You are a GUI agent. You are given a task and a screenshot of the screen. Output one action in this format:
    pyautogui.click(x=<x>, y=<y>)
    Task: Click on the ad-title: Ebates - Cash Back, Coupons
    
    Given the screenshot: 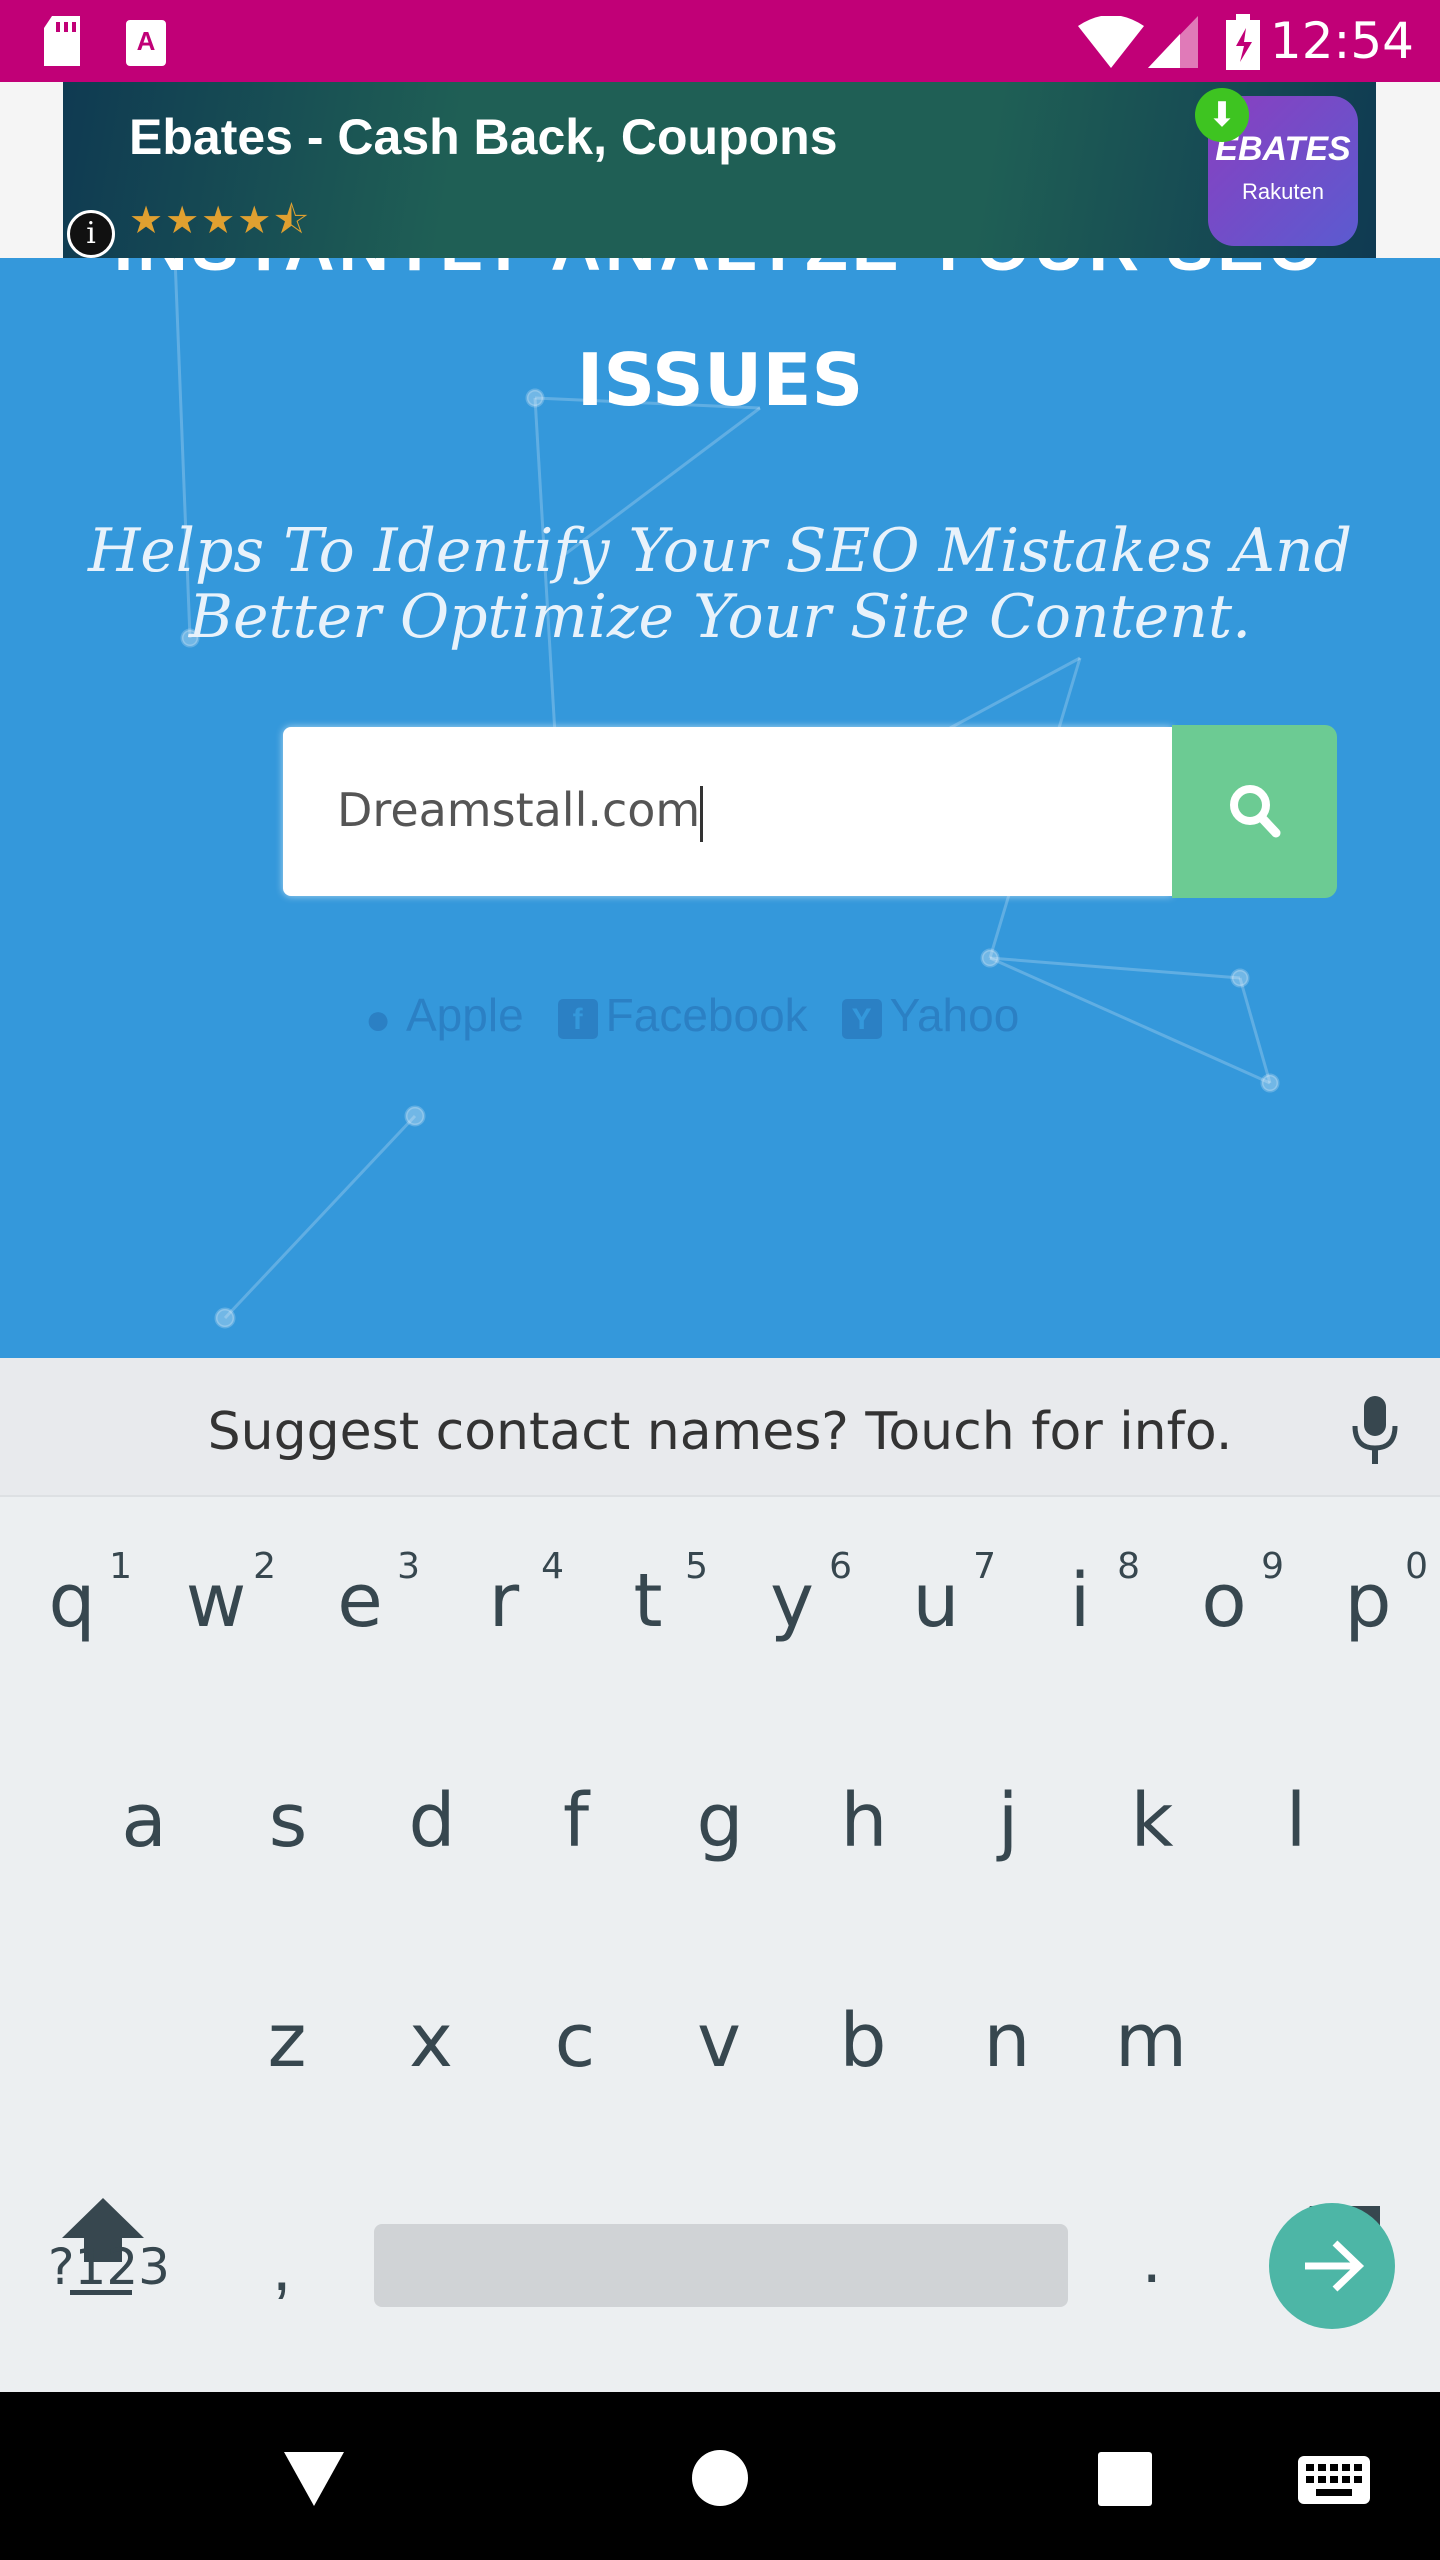 What is the action you would take?
    pyautogui.click(x=483, y=137)
    